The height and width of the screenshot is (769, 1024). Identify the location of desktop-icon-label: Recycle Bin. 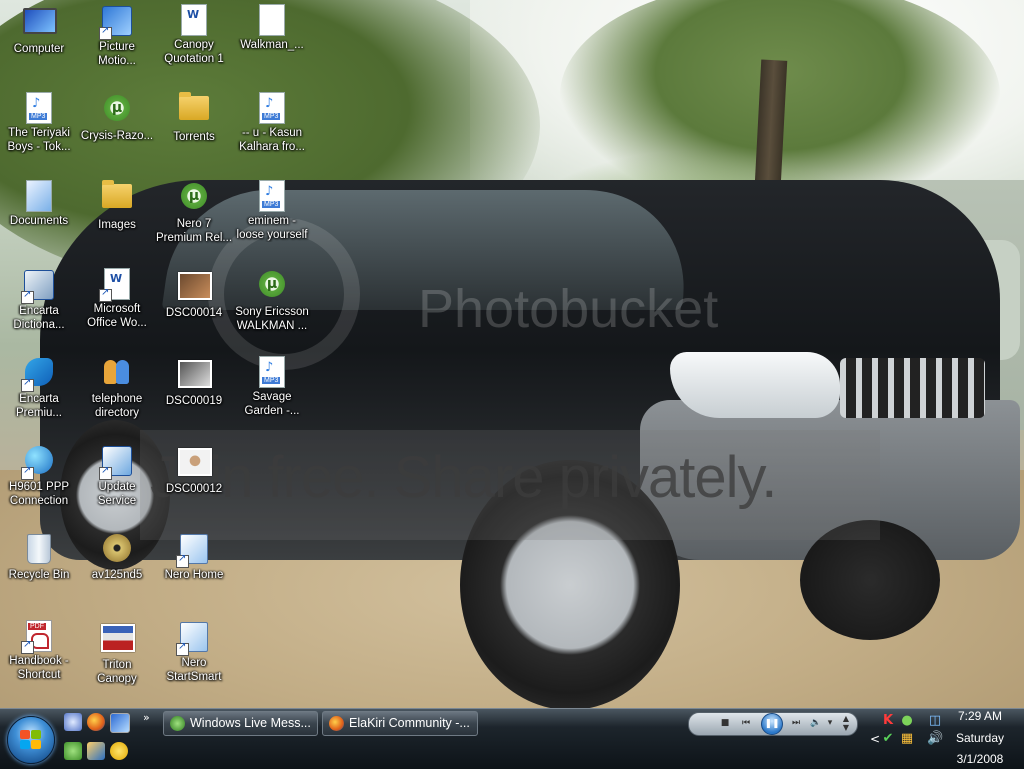
(39, 575).